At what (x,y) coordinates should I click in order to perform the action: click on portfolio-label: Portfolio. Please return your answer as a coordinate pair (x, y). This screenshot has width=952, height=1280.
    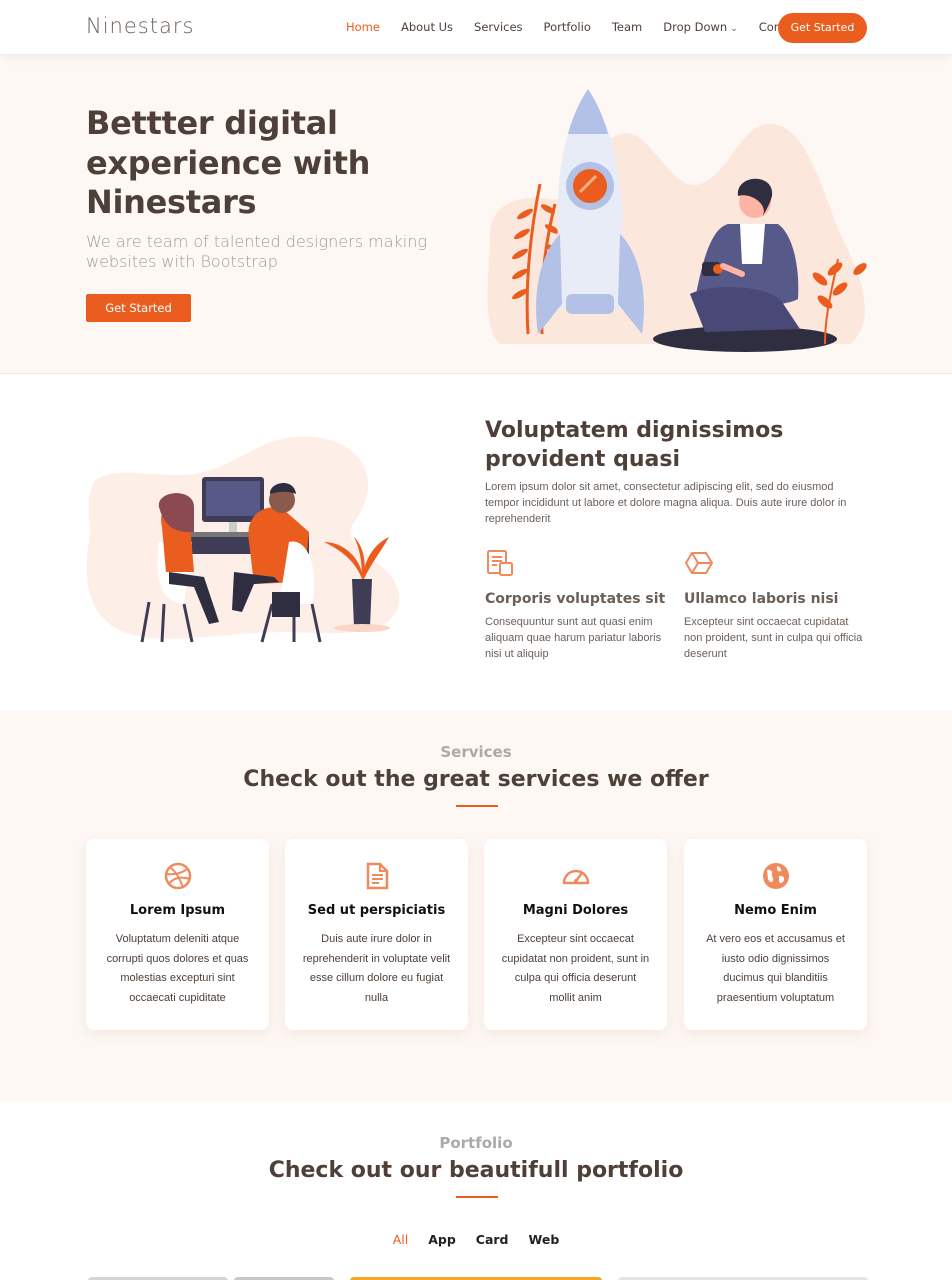
    Looking at the image, I should click on (476, 1143).